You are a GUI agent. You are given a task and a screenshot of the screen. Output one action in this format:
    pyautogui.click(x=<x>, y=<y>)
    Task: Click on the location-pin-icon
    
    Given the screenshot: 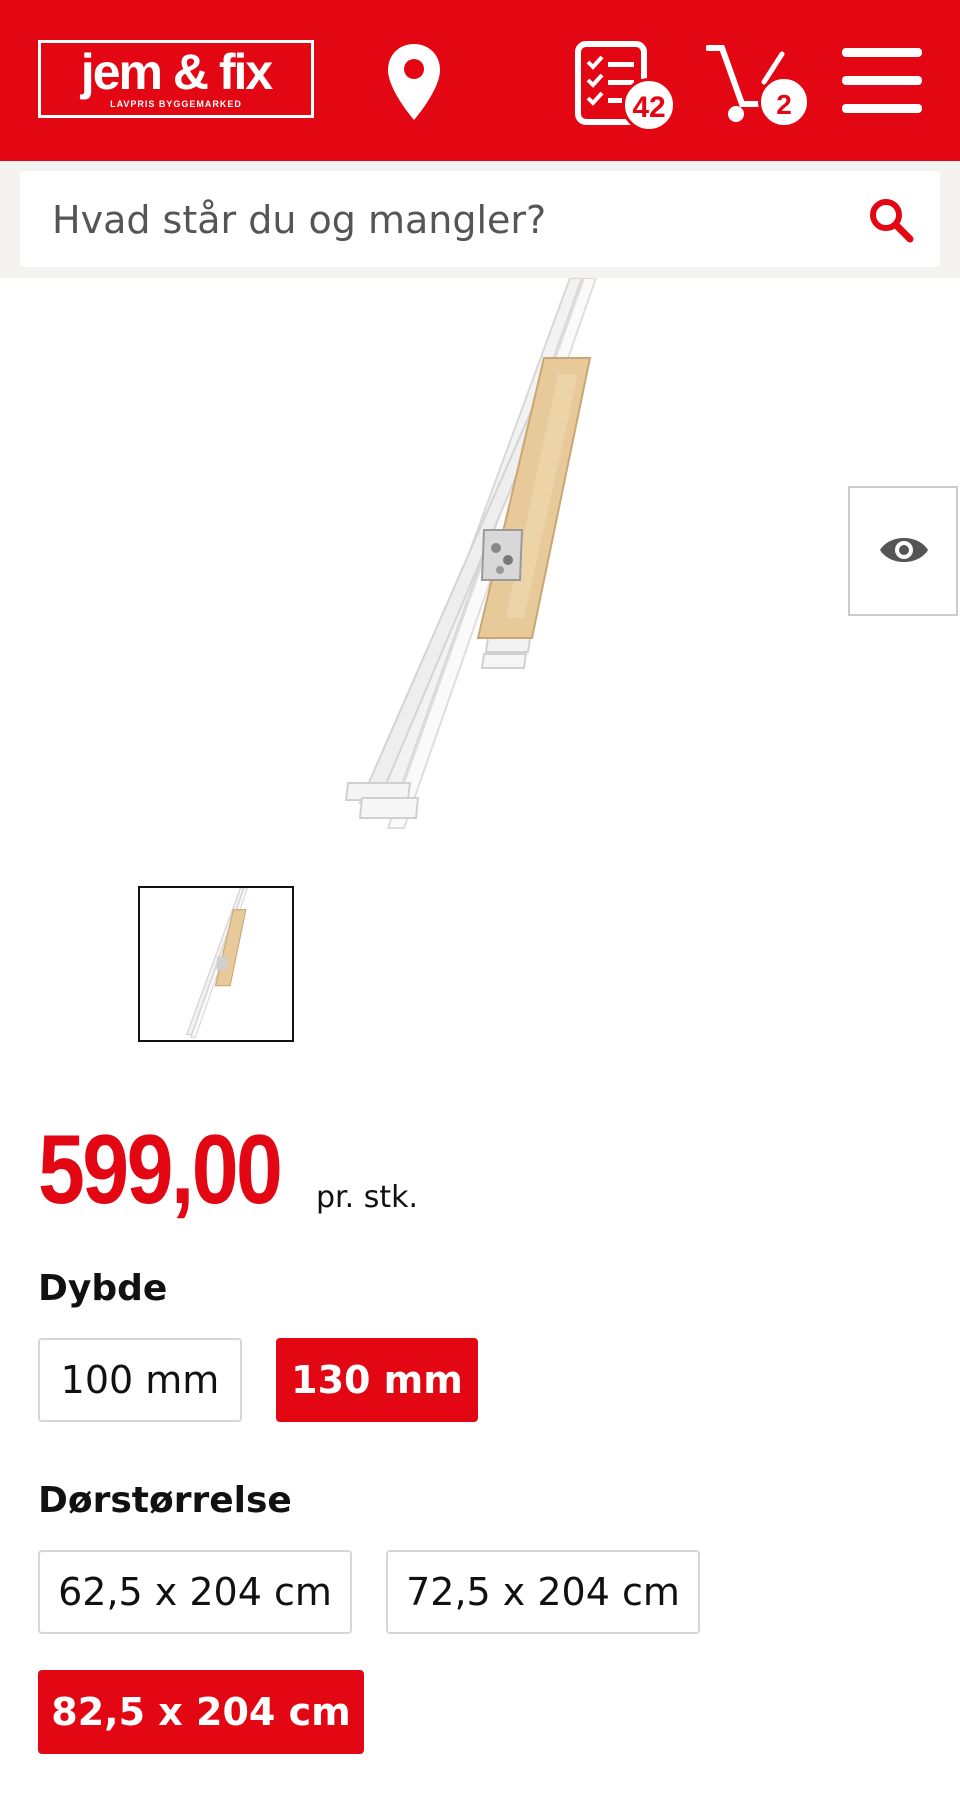 What is the action you would take?
    pyautogui.click(x=414, y=82)
    